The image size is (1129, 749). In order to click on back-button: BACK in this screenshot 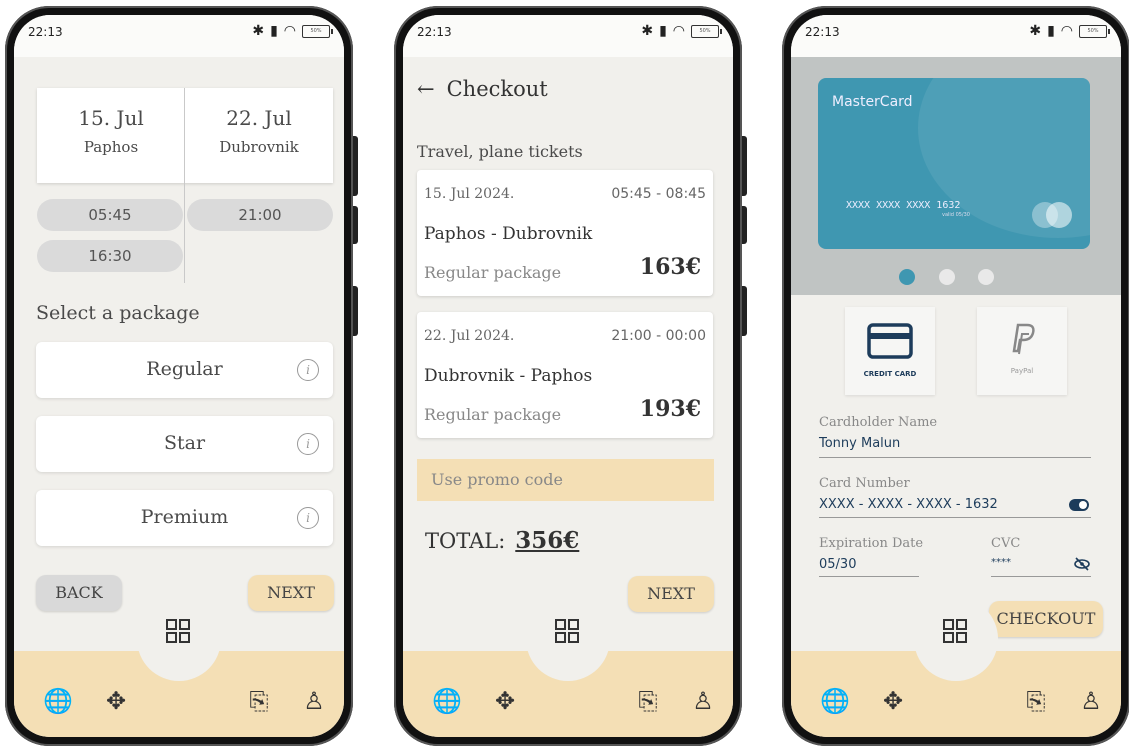, I will do `click(79, 593)`.